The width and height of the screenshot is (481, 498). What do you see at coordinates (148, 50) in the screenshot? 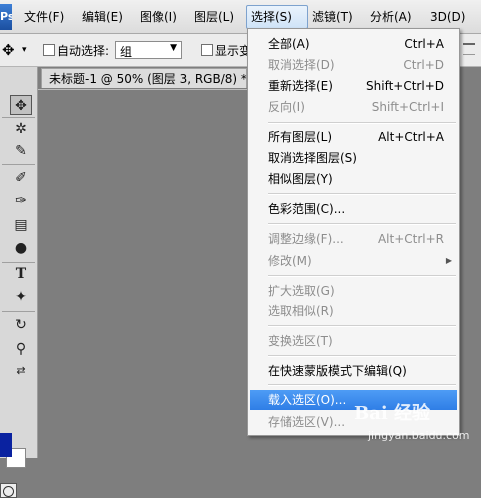
I see `auto-select-dropdown: 组 ▼` at bounding box center [148, 50].